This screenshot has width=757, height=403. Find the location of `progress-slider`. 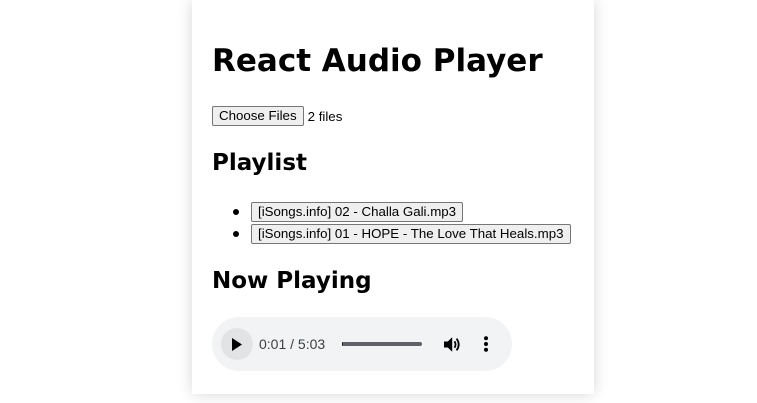

progress-slider is located at coordinates (382, 344).